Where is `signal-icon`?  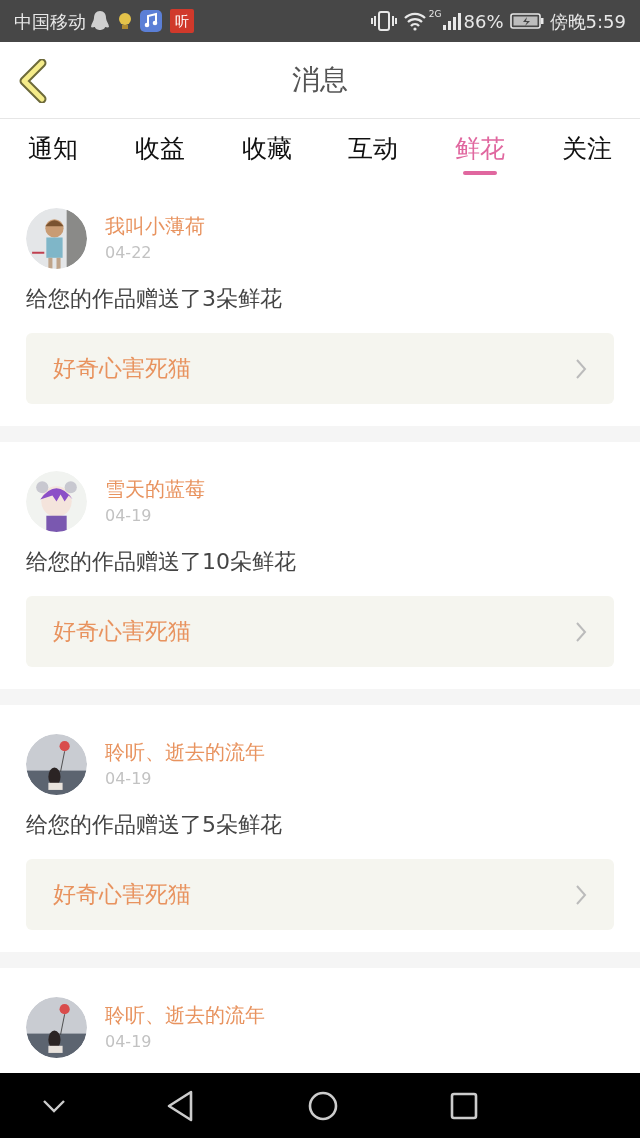 signal-icon is located at coordinates (451, 21).